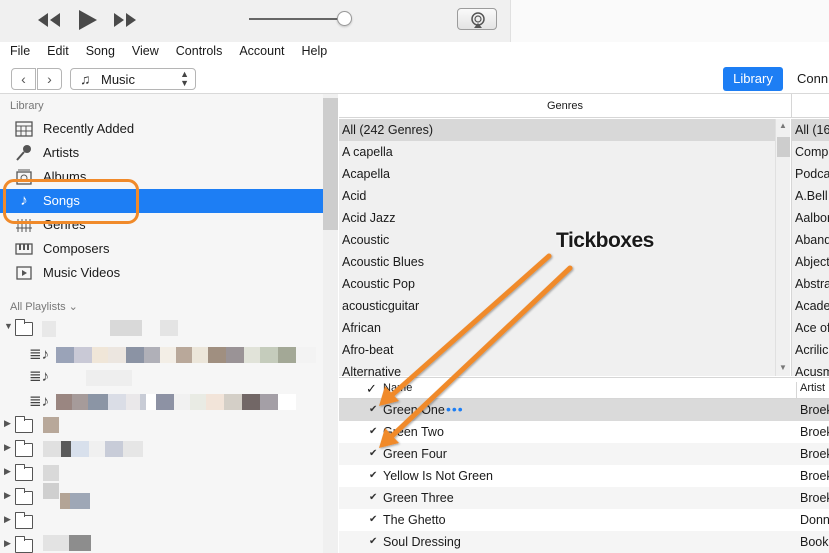 The height and width of the screenshot is (553, 829). Describe the element at coordinates (23, 79) in the screenshot. I see `back-button: ‹` at that location.